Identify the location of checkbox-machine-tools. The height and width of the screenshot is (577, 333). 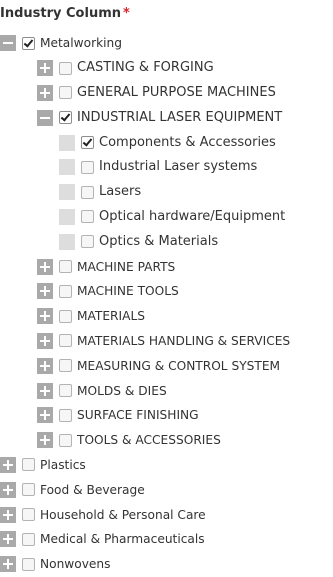
(65, 291).